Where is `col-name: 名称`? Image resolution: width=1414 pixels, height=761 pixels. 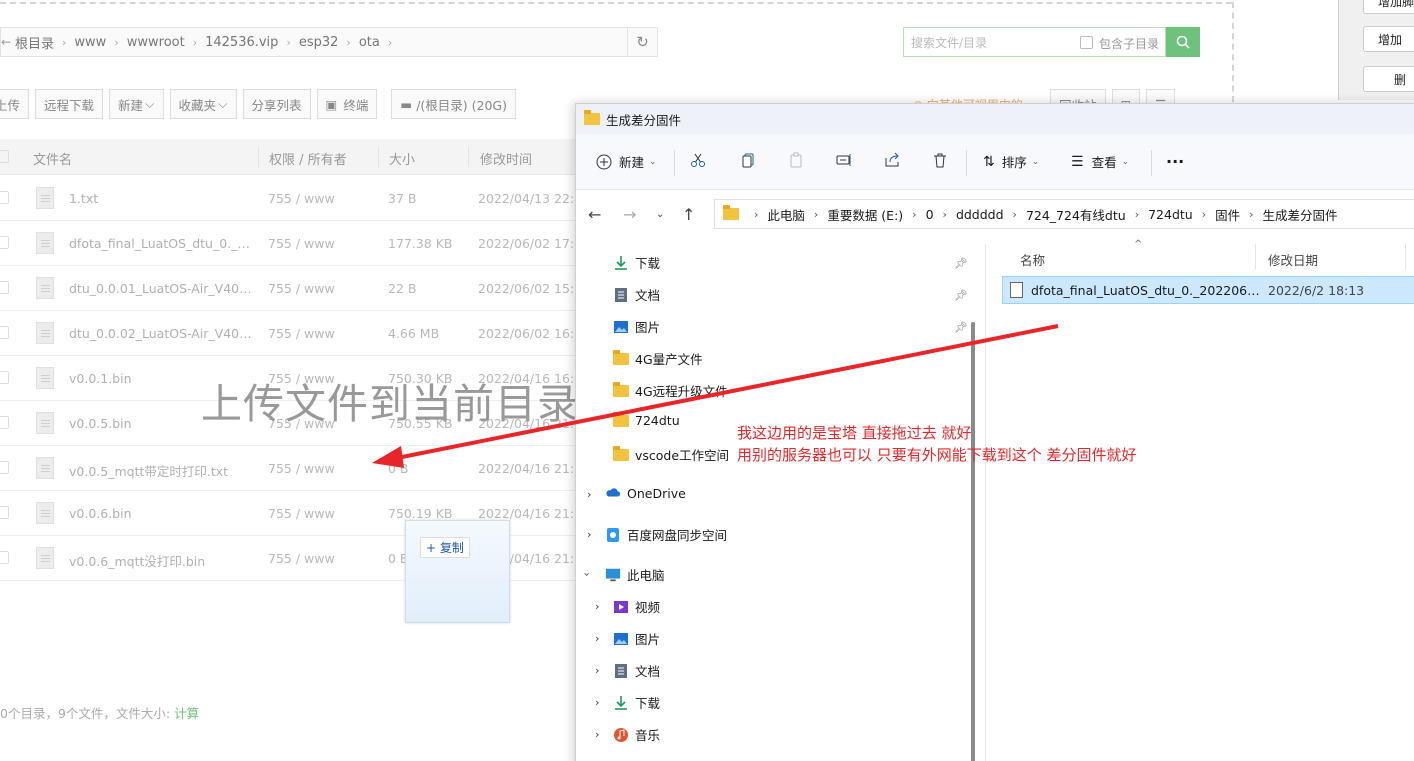
col-name: 名称 is located at coordinates (1032, 259).